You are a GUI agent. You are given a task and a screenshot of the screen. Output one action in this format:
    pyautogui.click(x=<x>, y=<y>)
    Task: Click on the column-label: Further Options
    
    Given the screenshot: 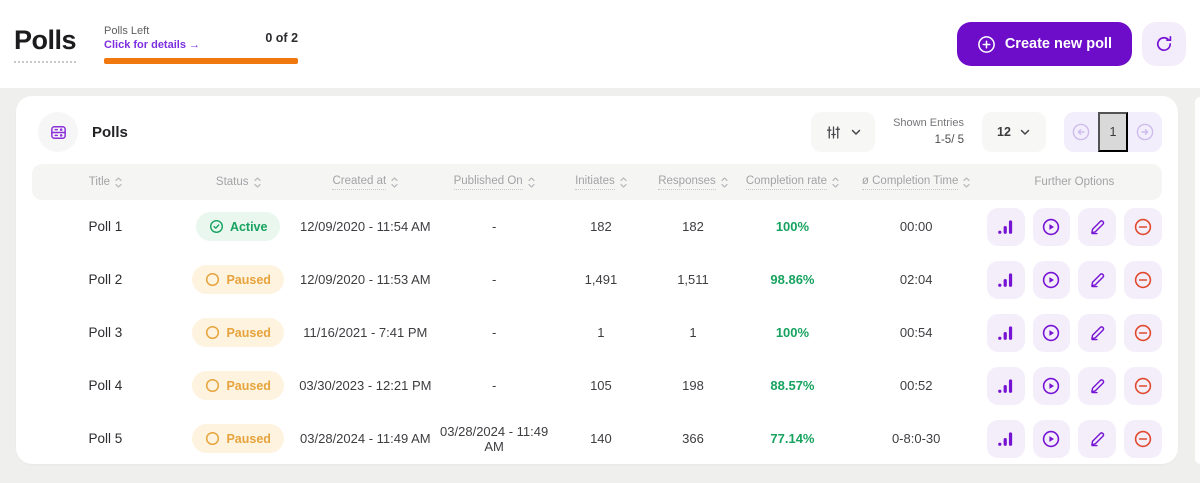 What is the action you would take?
    pyautogui.click(x=1074, y=182)
    